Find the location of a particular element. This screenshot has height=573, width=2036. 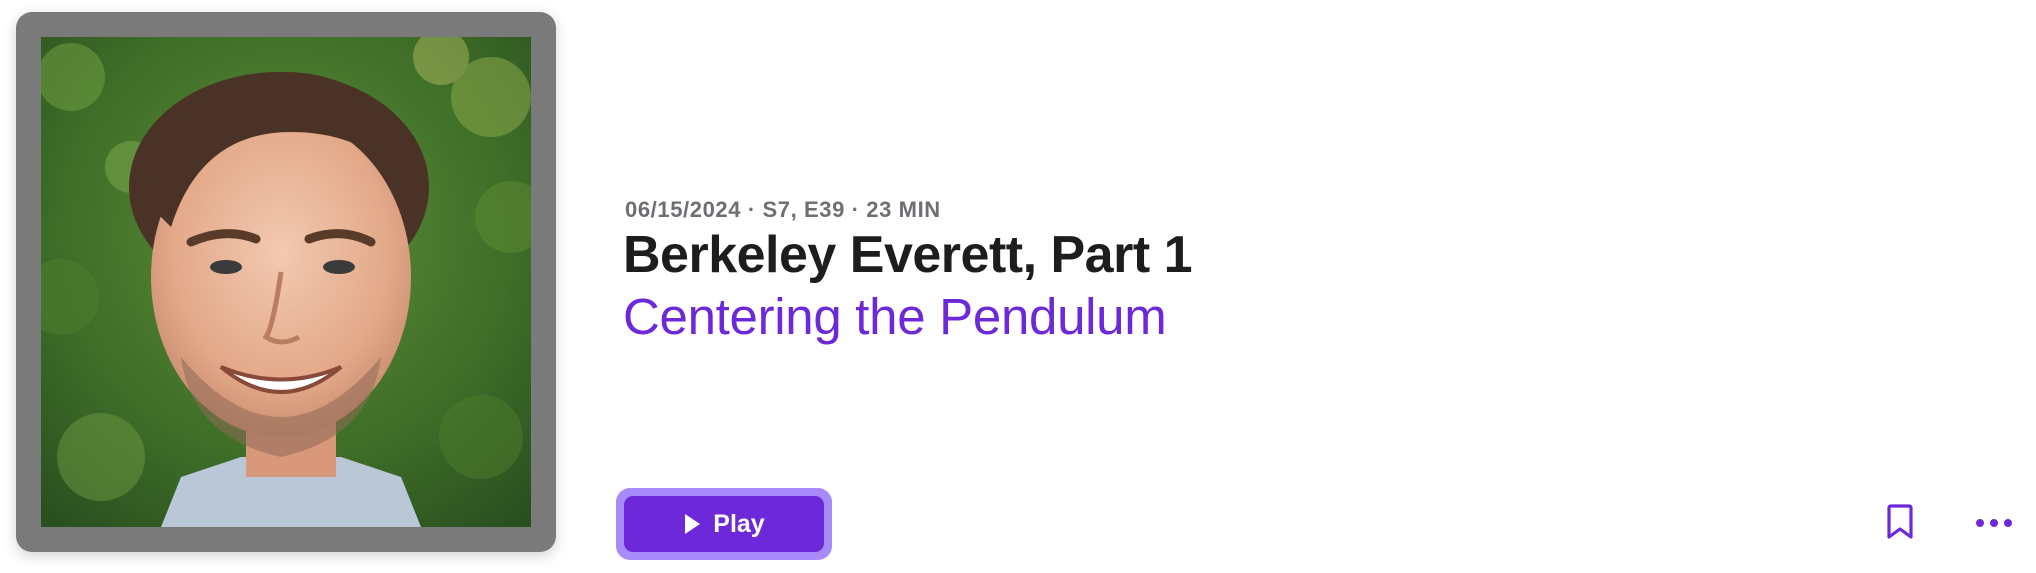

more-icon is located at coordinates (1994, 523).